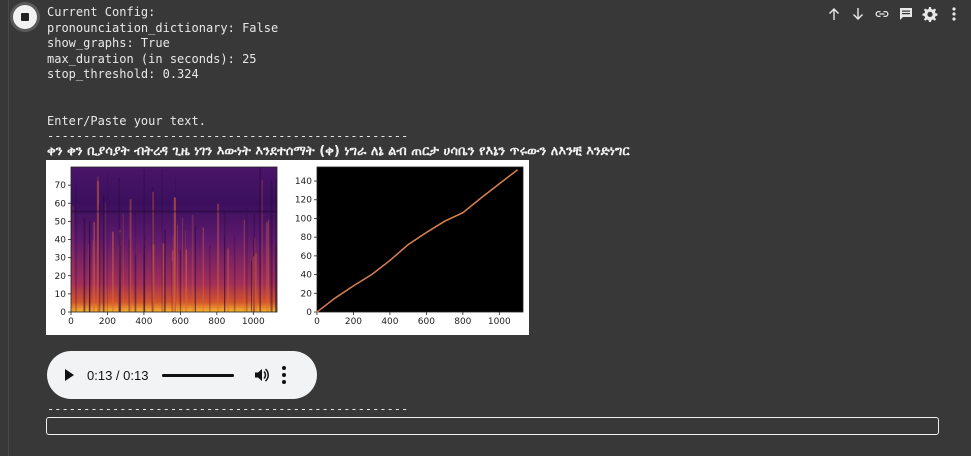 Image resolution: width=971 pixels, height=456 pixels. Describe the element at coordinates (8, 228) in the screenshot. I see `cell-gutter` at that location.